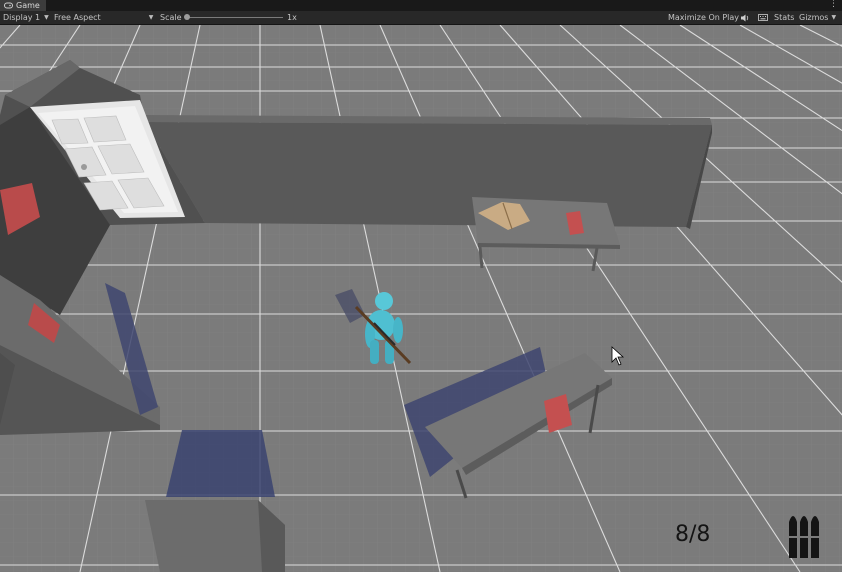 The height and width of the screenshot is (572, 842). I want to click on aspect-dropdown: Free Aspect ▼, so click(103, 17).